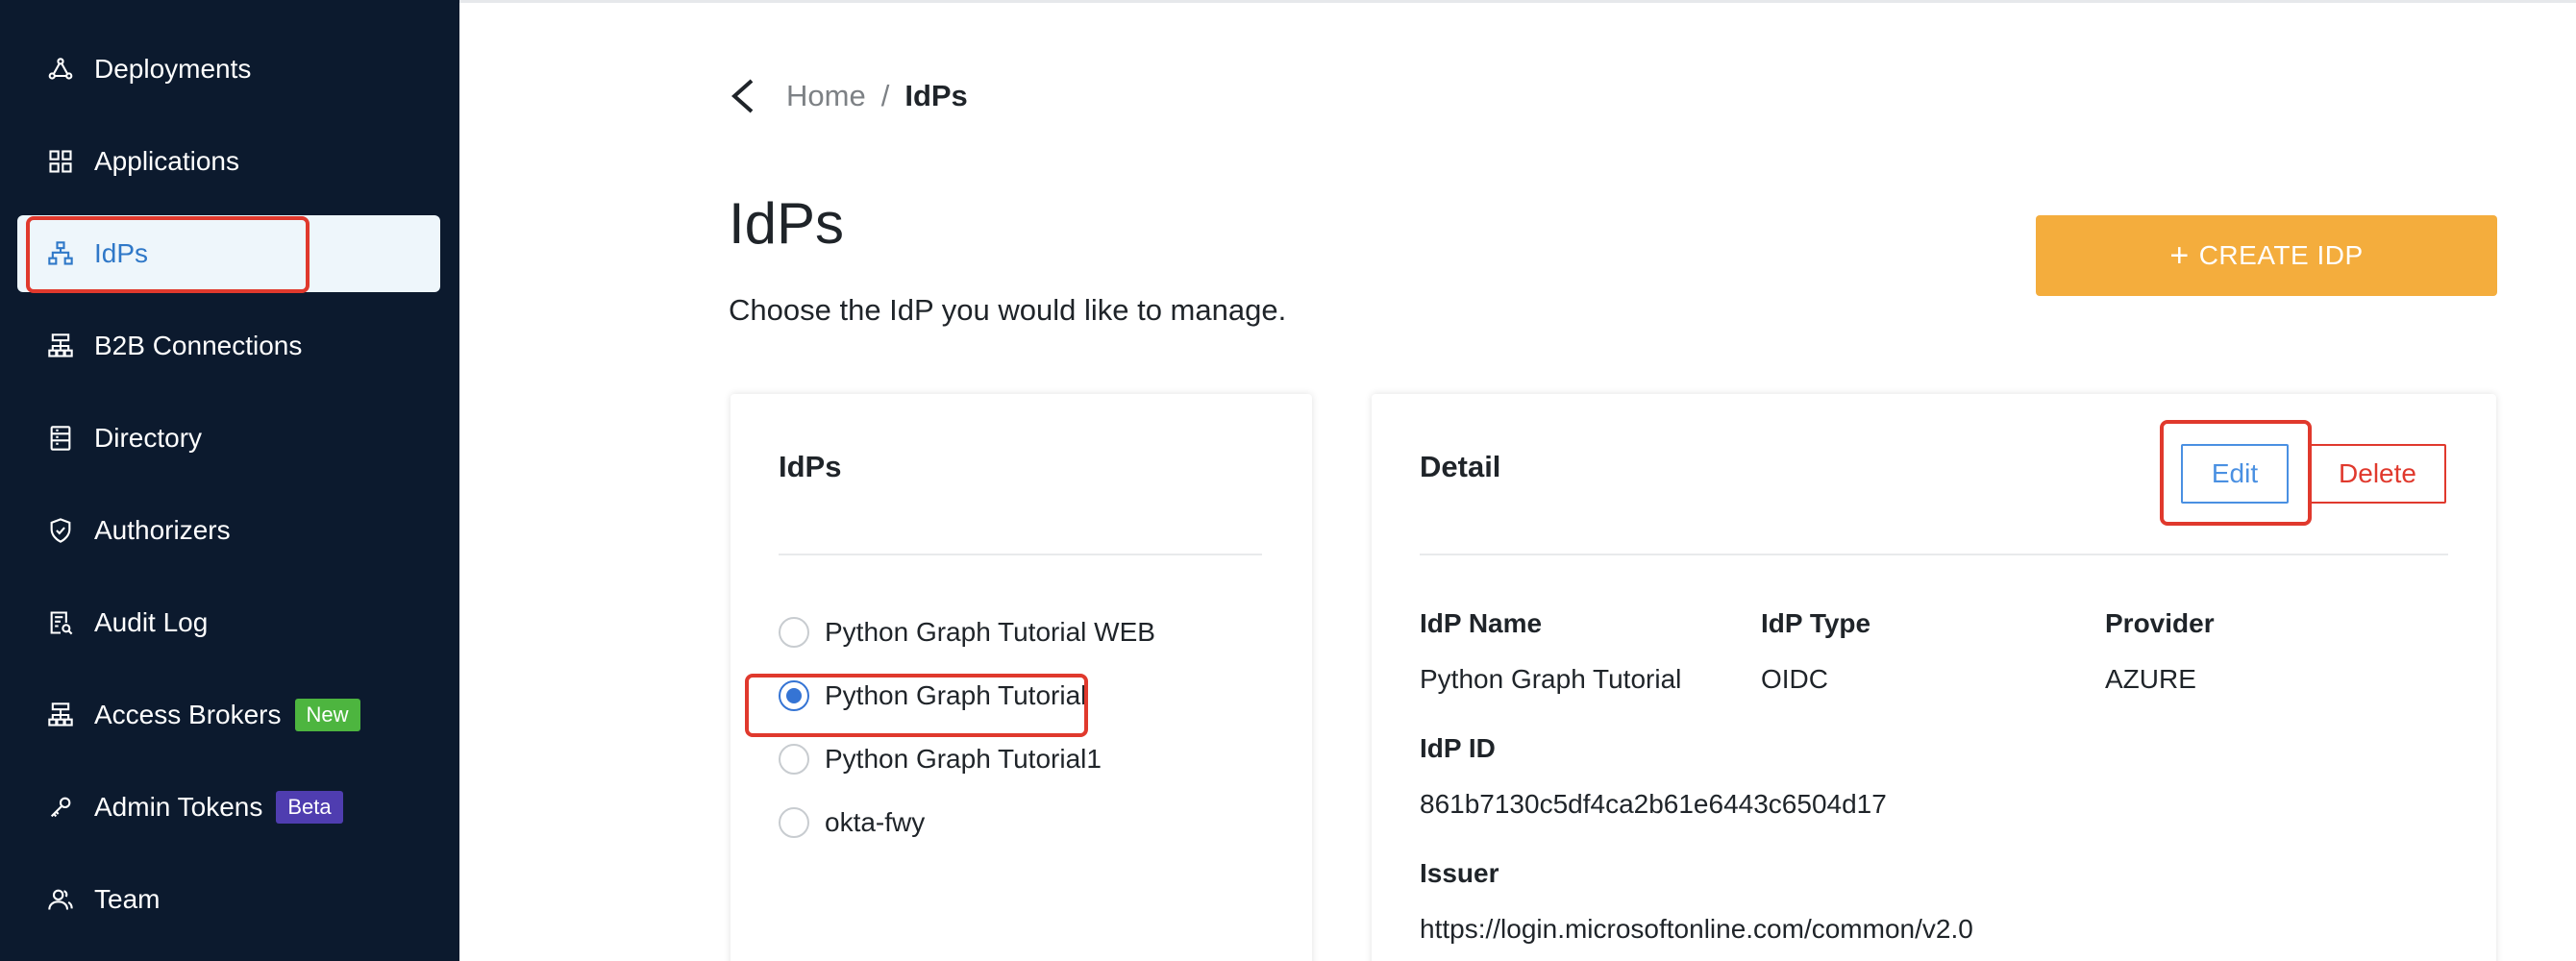 The width and height of the screenshot is (2576, 961). What do you see at coordinates (2235, 474) in the screenshot?
I see `edit-button: Edit` at bounding box center [2235, 474].